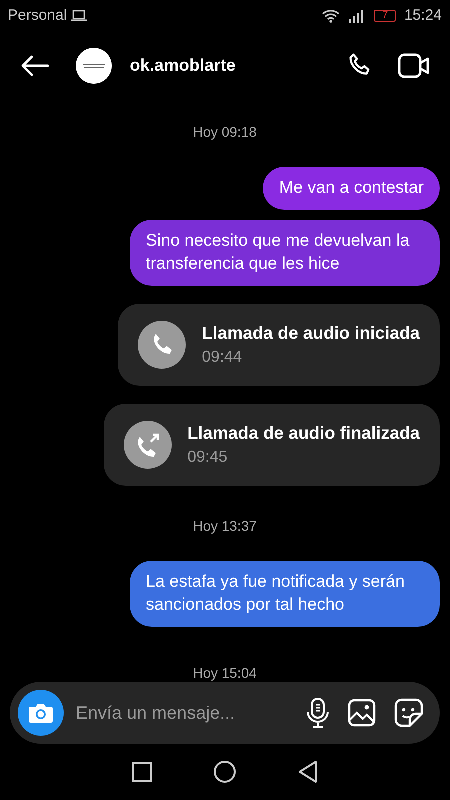 The width and height of the screenshot is (450, 800). Describe the element at coordinates (223, 358) in the screenshot. I see `call-time: 09:44` at that location.